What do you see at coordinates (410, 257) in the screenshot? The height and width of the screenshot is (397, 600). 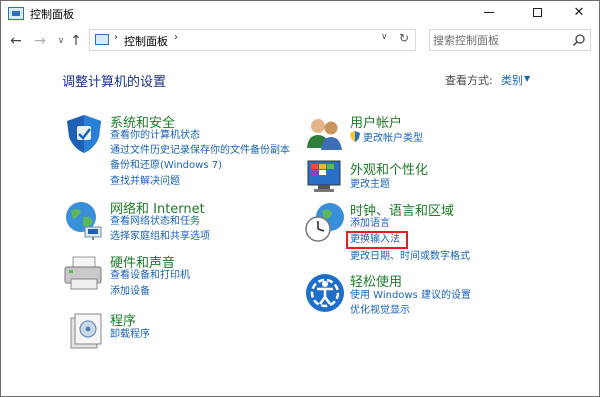 I see `link-change-date-time-format: 更改日期、时间或数字格式` at bounding box center [410, 257].